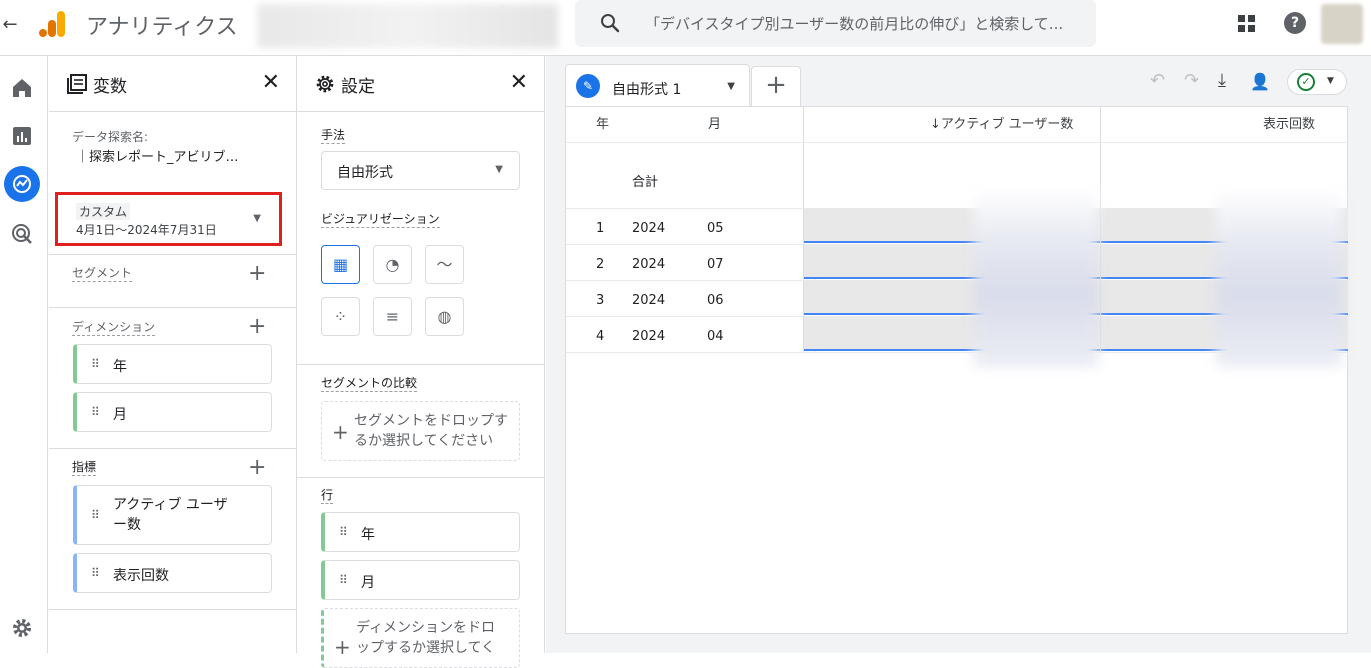 The width and height of the screenshot is (1371, 668). Describe the element at coordinates (1247, 24) in the screenshot. I see `apps-grid-icon` at that location.